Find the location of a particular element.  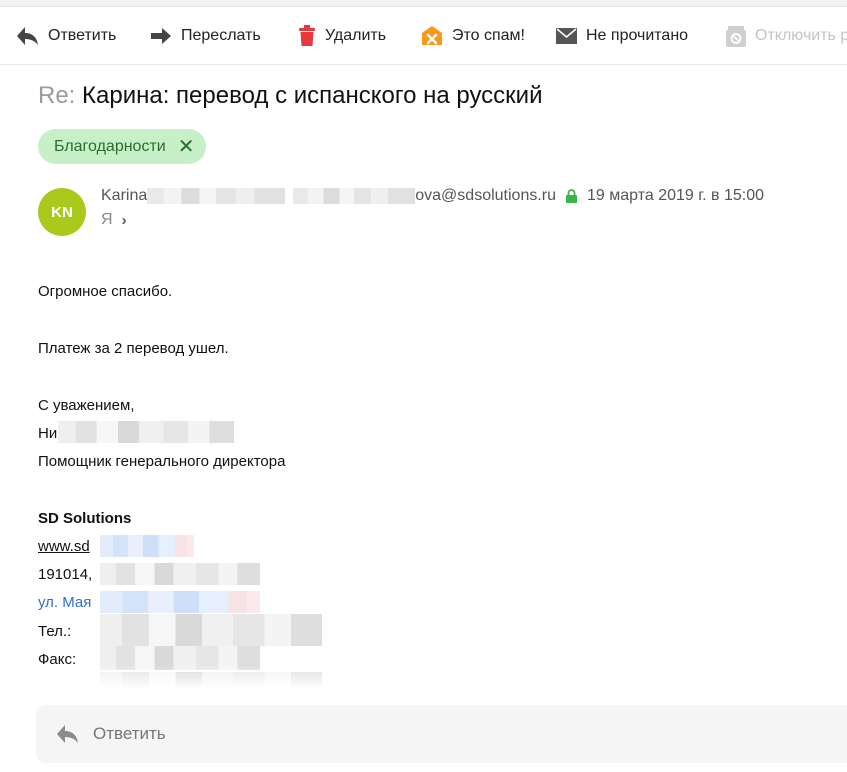

sender-email: ova@sdsolutions.ru is located at coordinates (485, 196).